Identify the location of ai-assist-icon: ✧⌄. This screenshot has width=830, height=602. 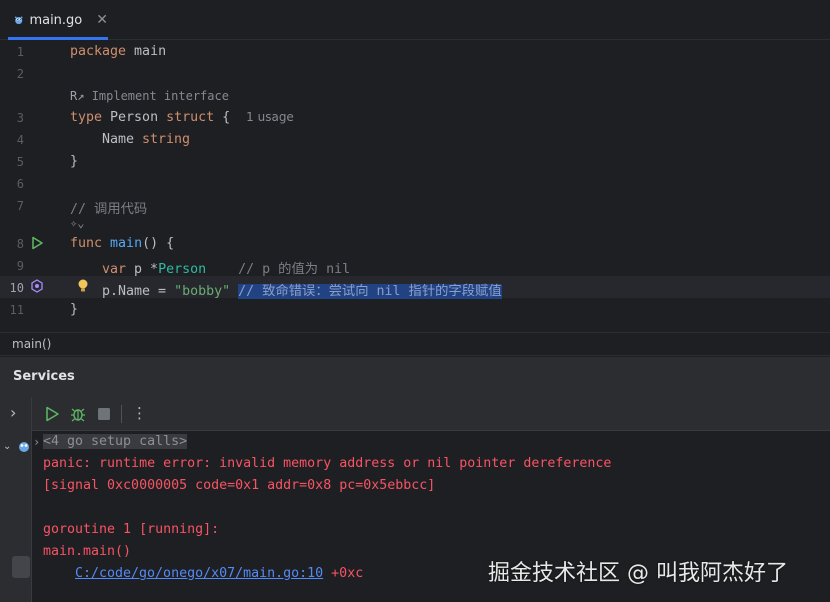
(77, 223).